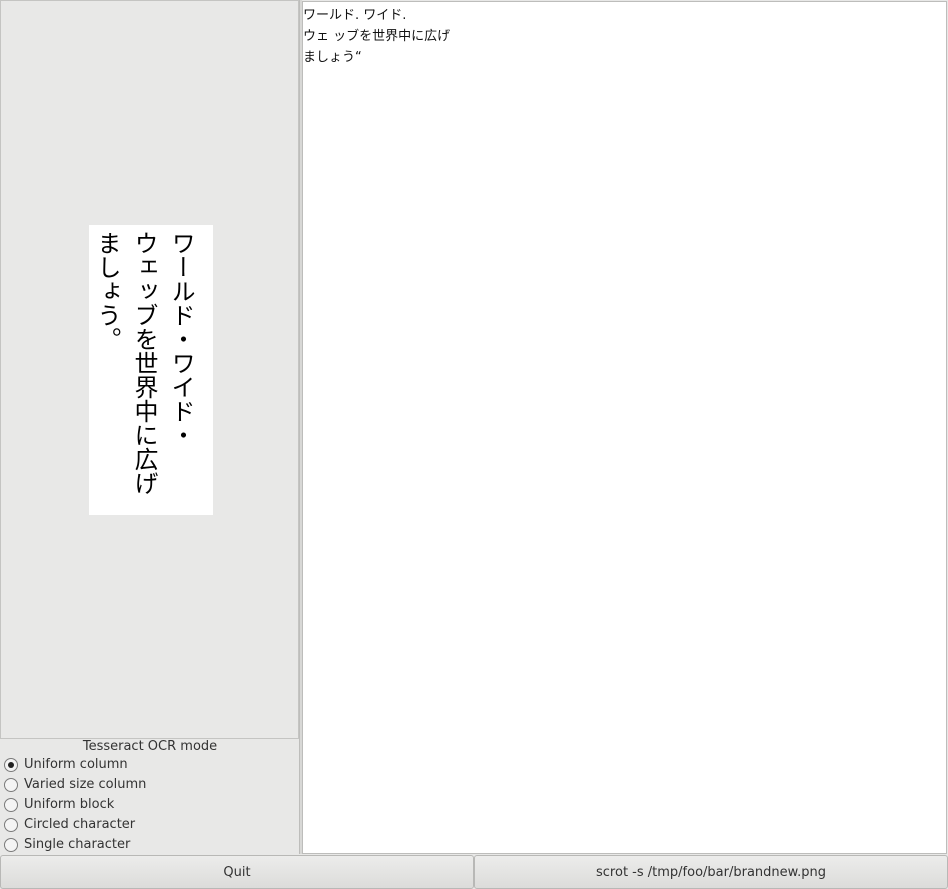 This screenshot has width=948, height=889. I want to click on result-line-1: ワールド. ワイド., so click(355, 15).